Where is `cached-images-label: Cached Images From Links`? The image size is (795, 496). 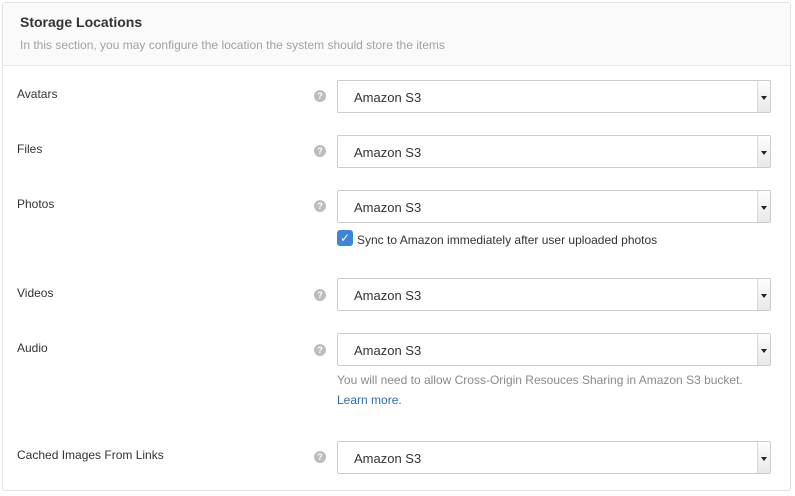
cached-images-label: Cached Images From Links is located at coordinates (90, 455).